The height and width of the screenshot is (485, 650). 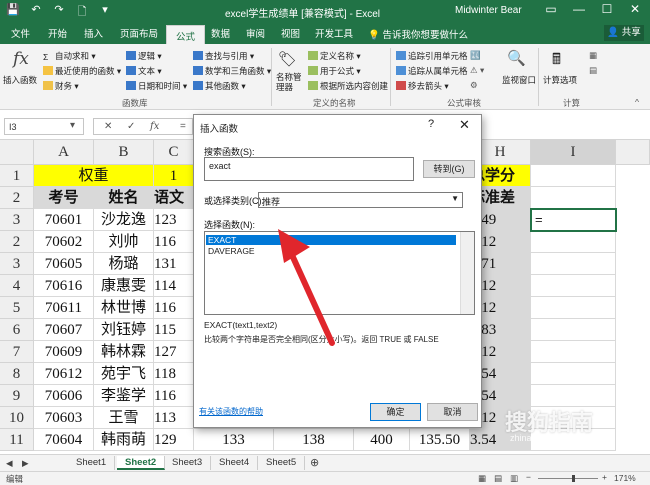 What do you see at coordinates (235, 463) in the screenshot?
I see `sheet-tab-4: Sheet4` at bounding box center [235, 463].